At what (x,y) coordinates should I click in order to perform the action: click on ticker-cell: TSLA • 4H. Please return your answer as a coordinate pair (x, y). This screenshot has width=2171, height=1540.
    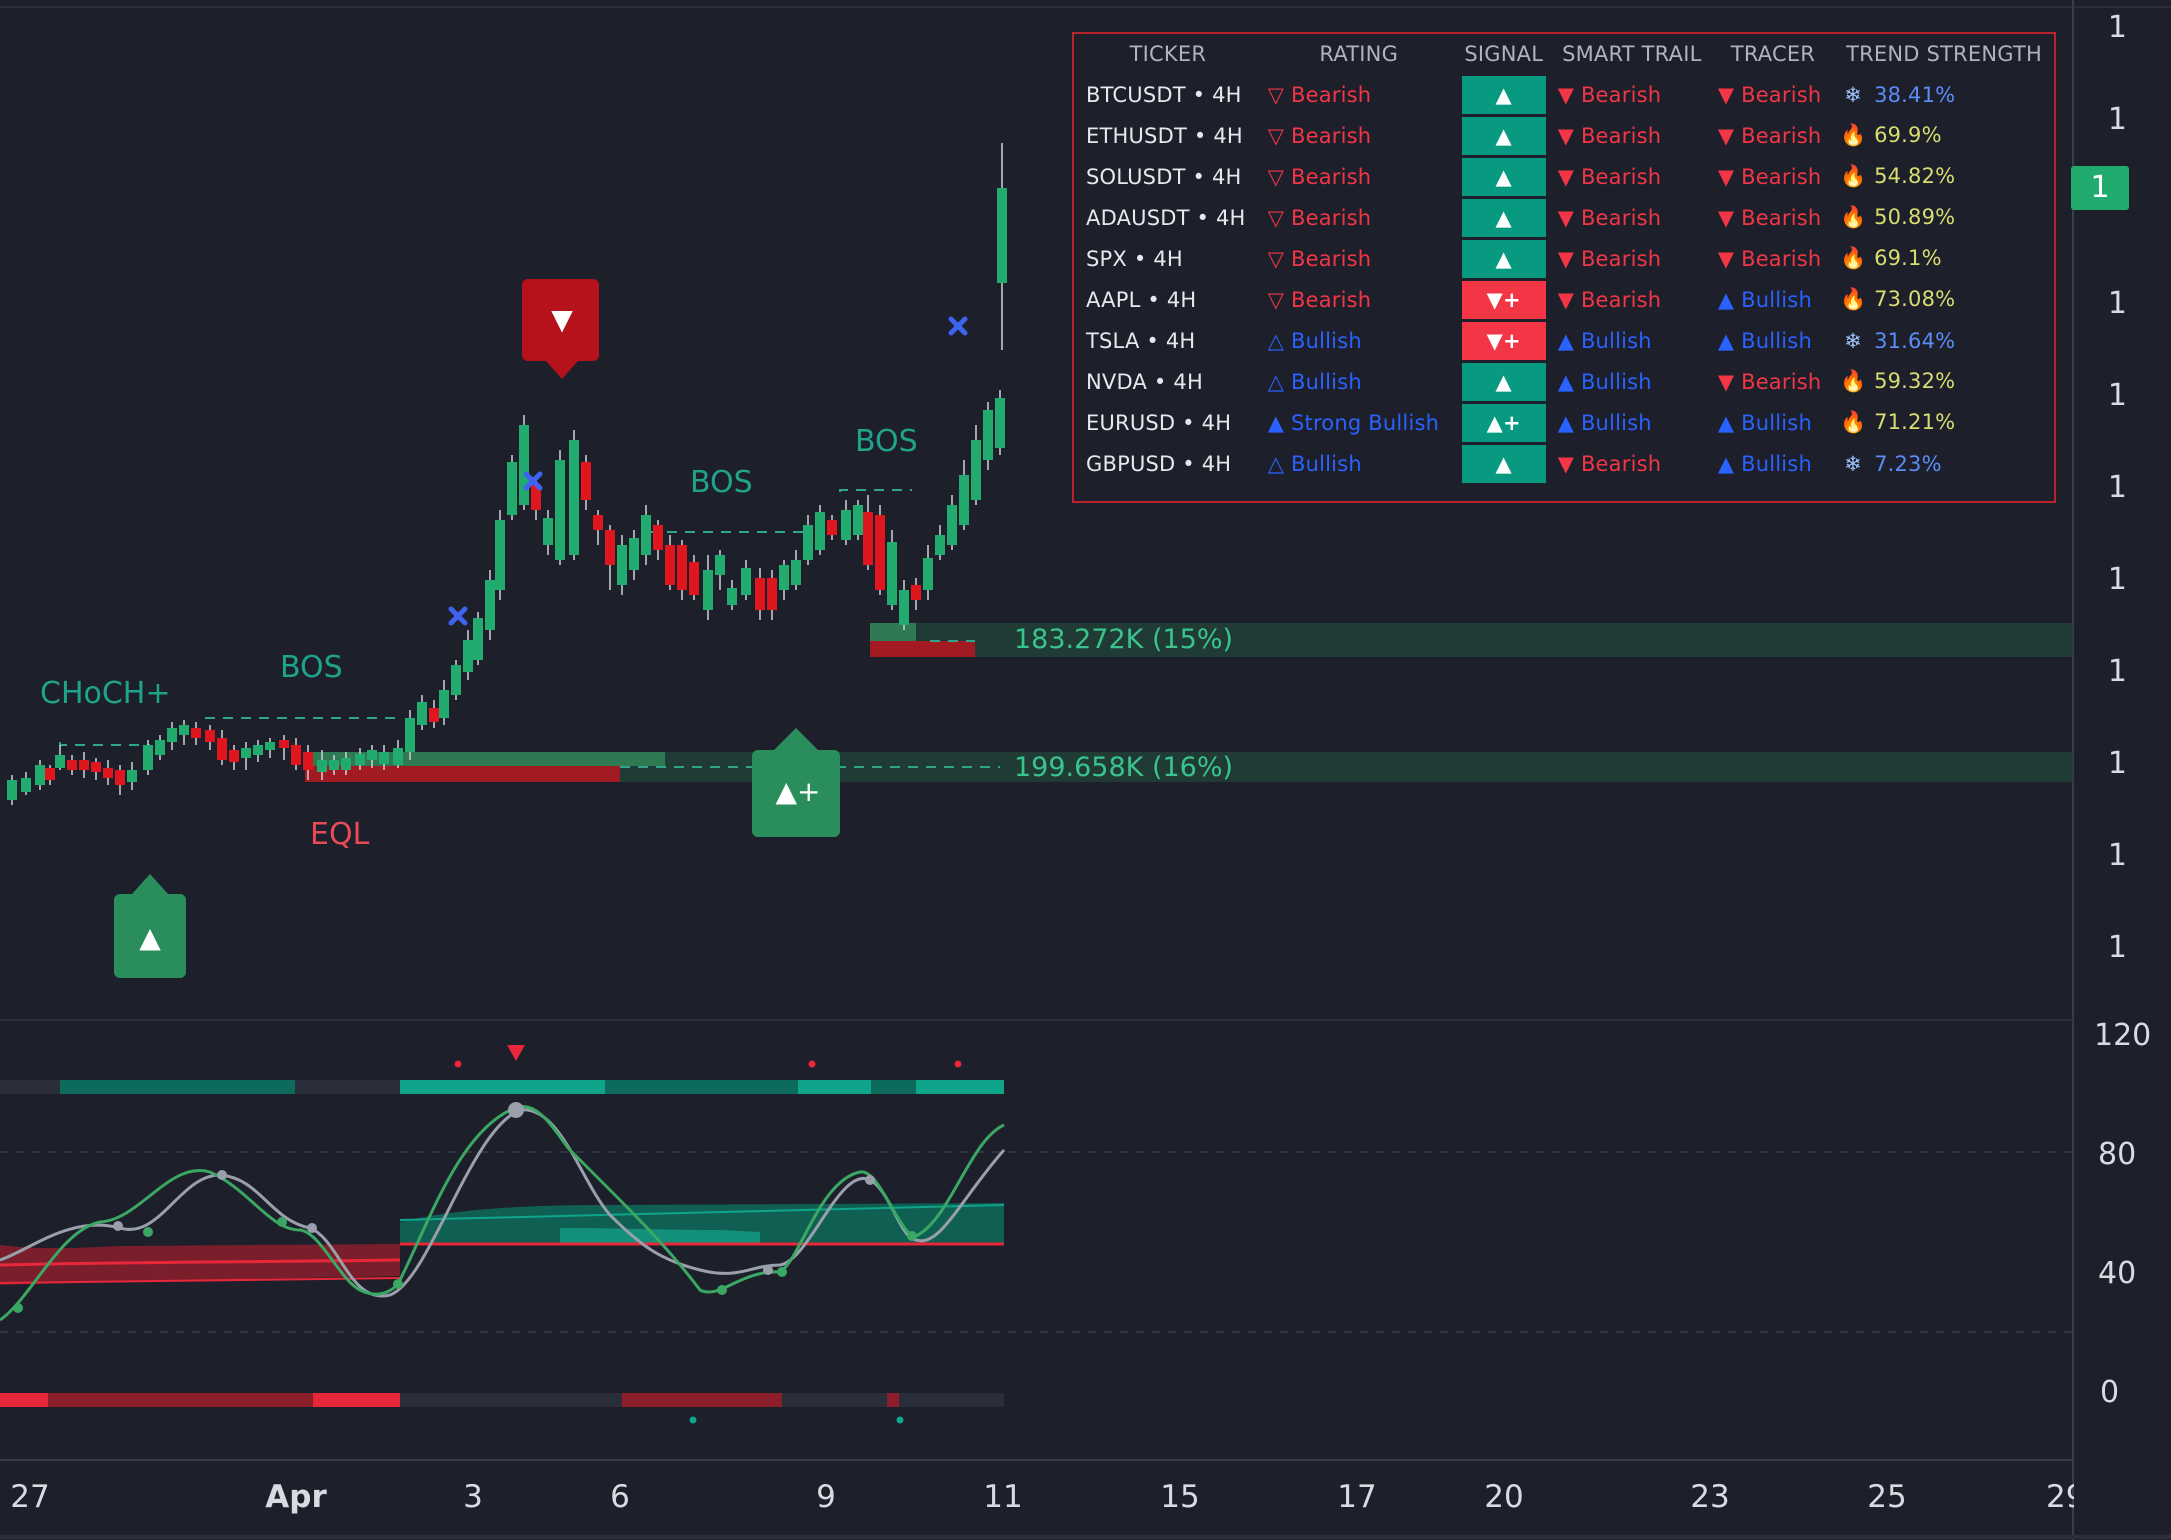
    Looking at the image, I should click on (1141, 340).